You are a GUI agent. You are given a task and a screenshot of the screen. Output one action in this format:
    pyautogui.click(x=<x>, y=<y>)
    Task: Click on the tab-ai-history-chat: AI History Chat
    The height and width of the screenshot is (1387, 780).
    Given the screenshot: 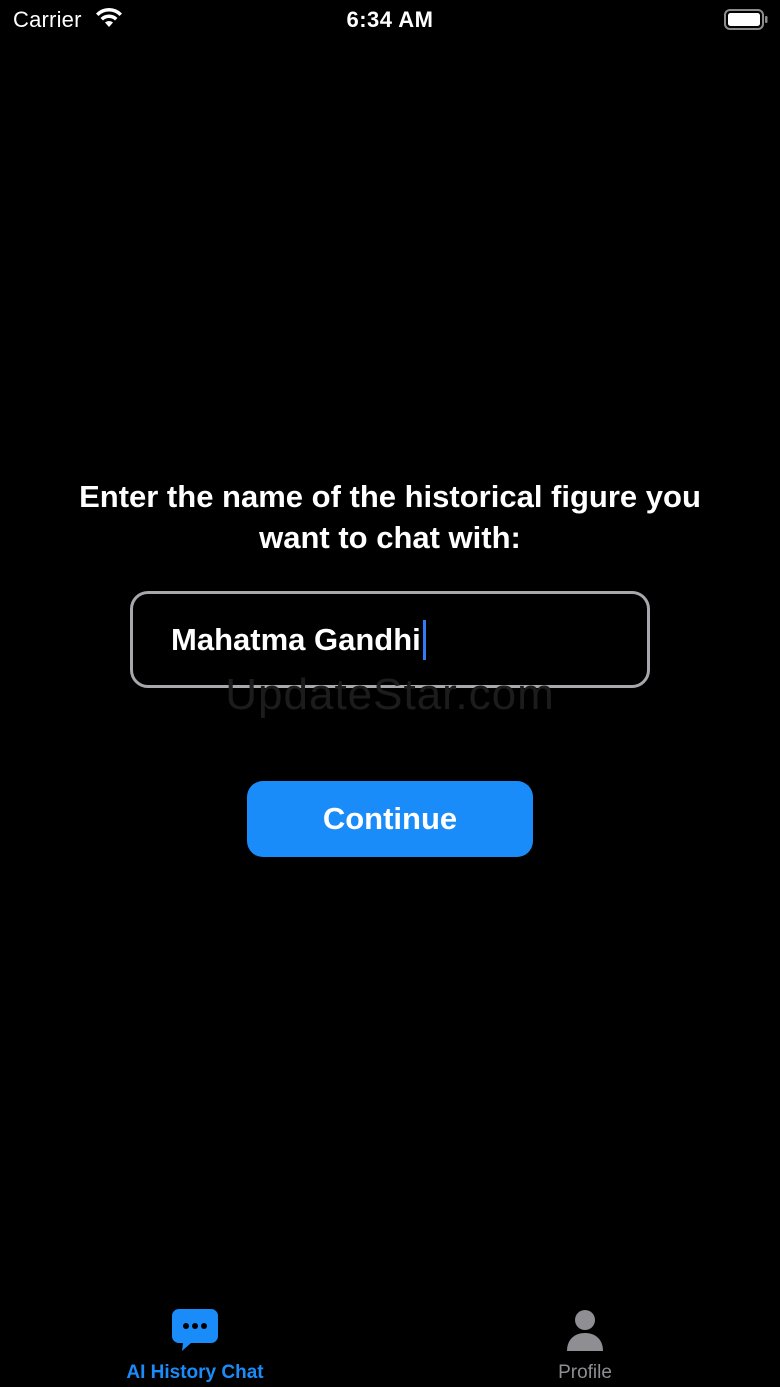 What is the action you would take?
    pyautogui.click(x=195, y=1341)
    